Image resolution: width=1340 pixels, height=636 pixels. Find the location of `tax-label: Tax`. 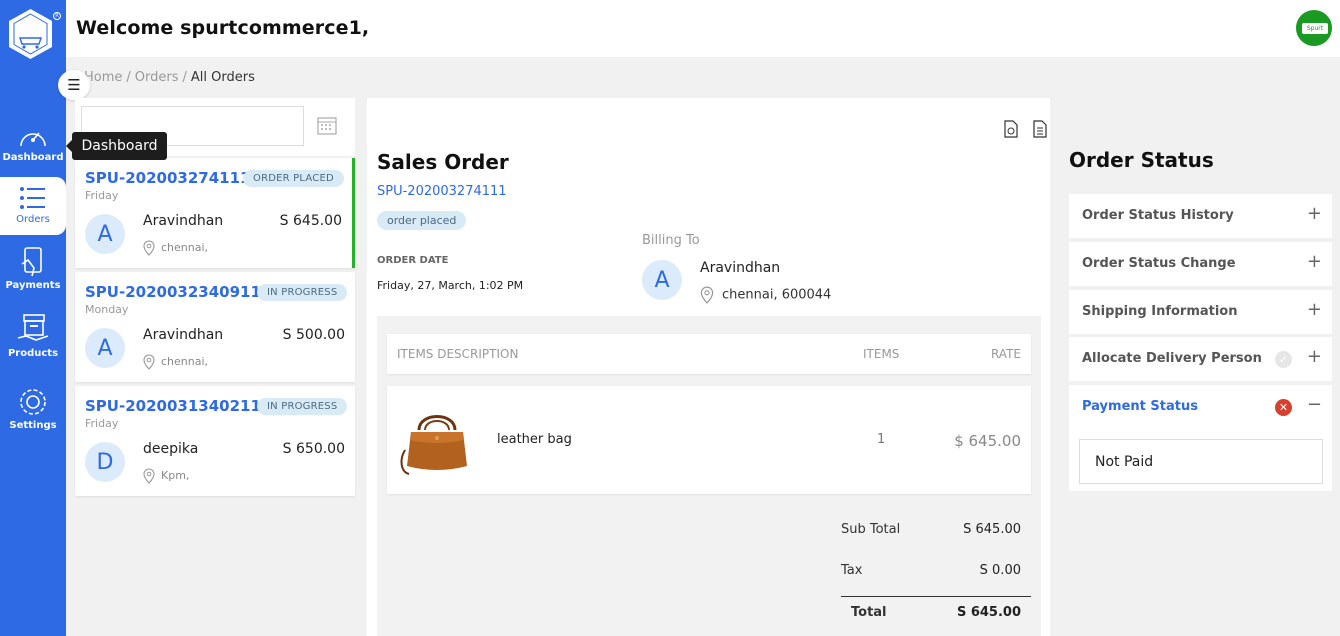

tax-label: Tax is located at coordinates (852, 570).